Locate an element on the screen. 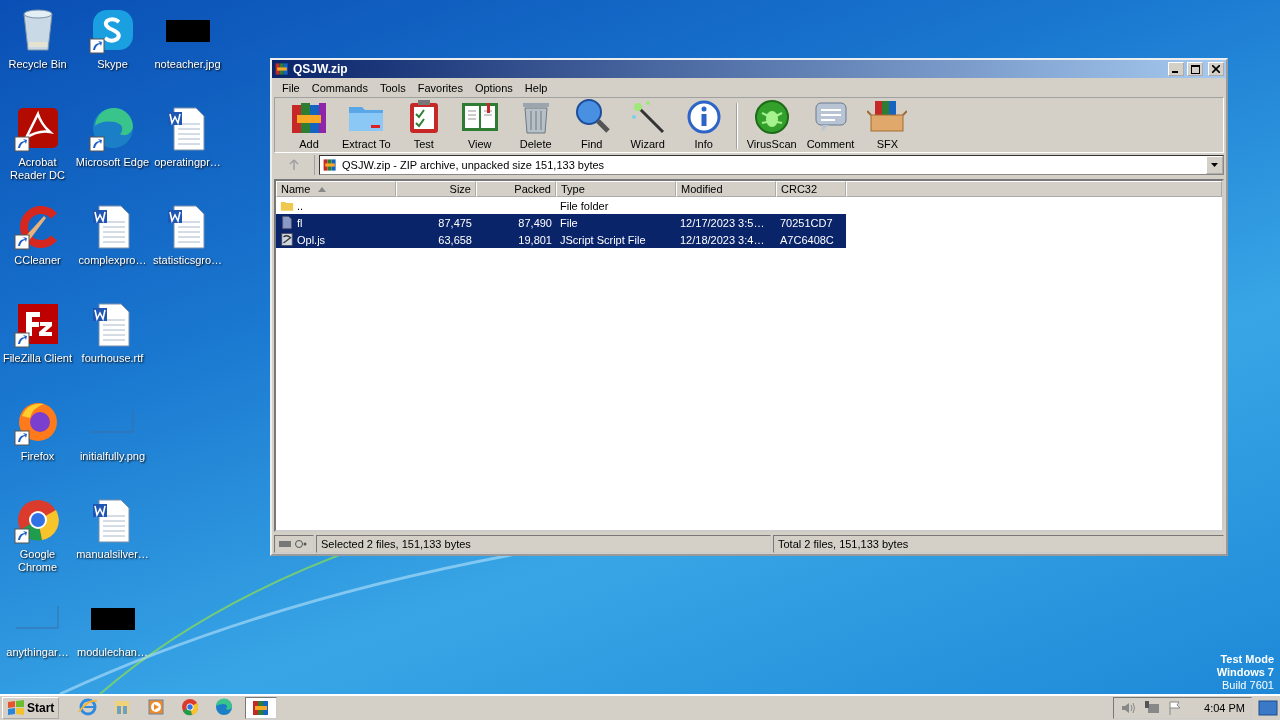 The image size is (1280, 720). status-text: Selected 2 files, 151,133 bytes is located at coordinates (543, 544).